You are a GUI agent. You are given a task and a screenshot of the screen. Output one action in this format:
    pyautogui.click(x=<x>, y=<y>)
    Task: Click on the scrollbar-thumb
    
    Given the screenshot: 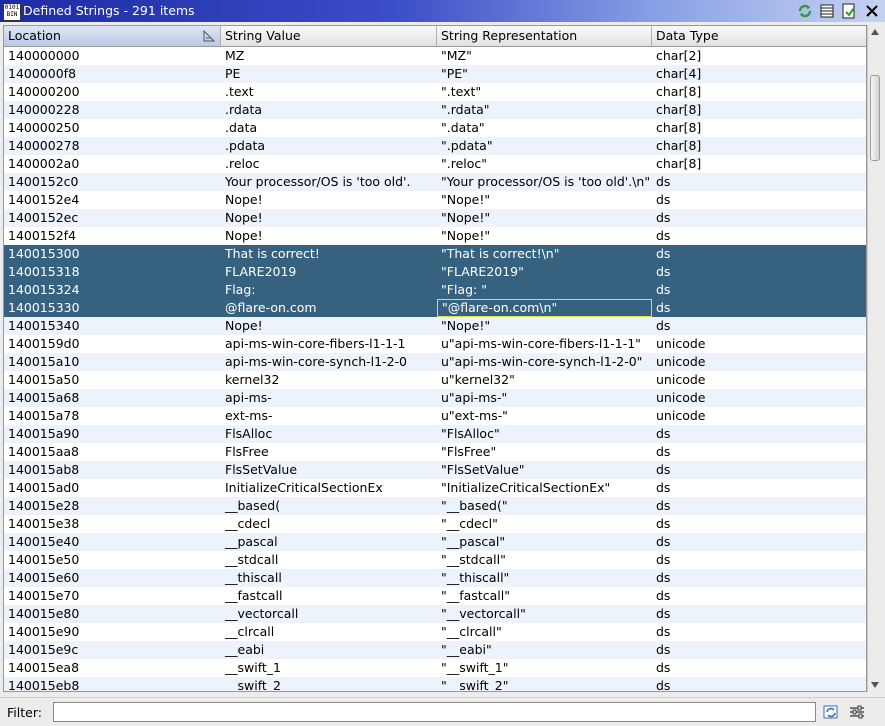 What is the action you would take?
    pyautogui.click(x=875, y=118)
    